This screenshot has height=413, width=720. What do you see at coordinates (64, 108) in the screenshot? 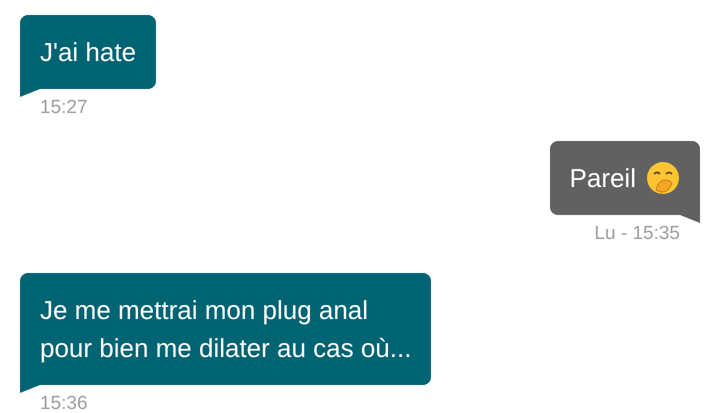
I see `message-time: 15:27` at bounding box center [64, 108].